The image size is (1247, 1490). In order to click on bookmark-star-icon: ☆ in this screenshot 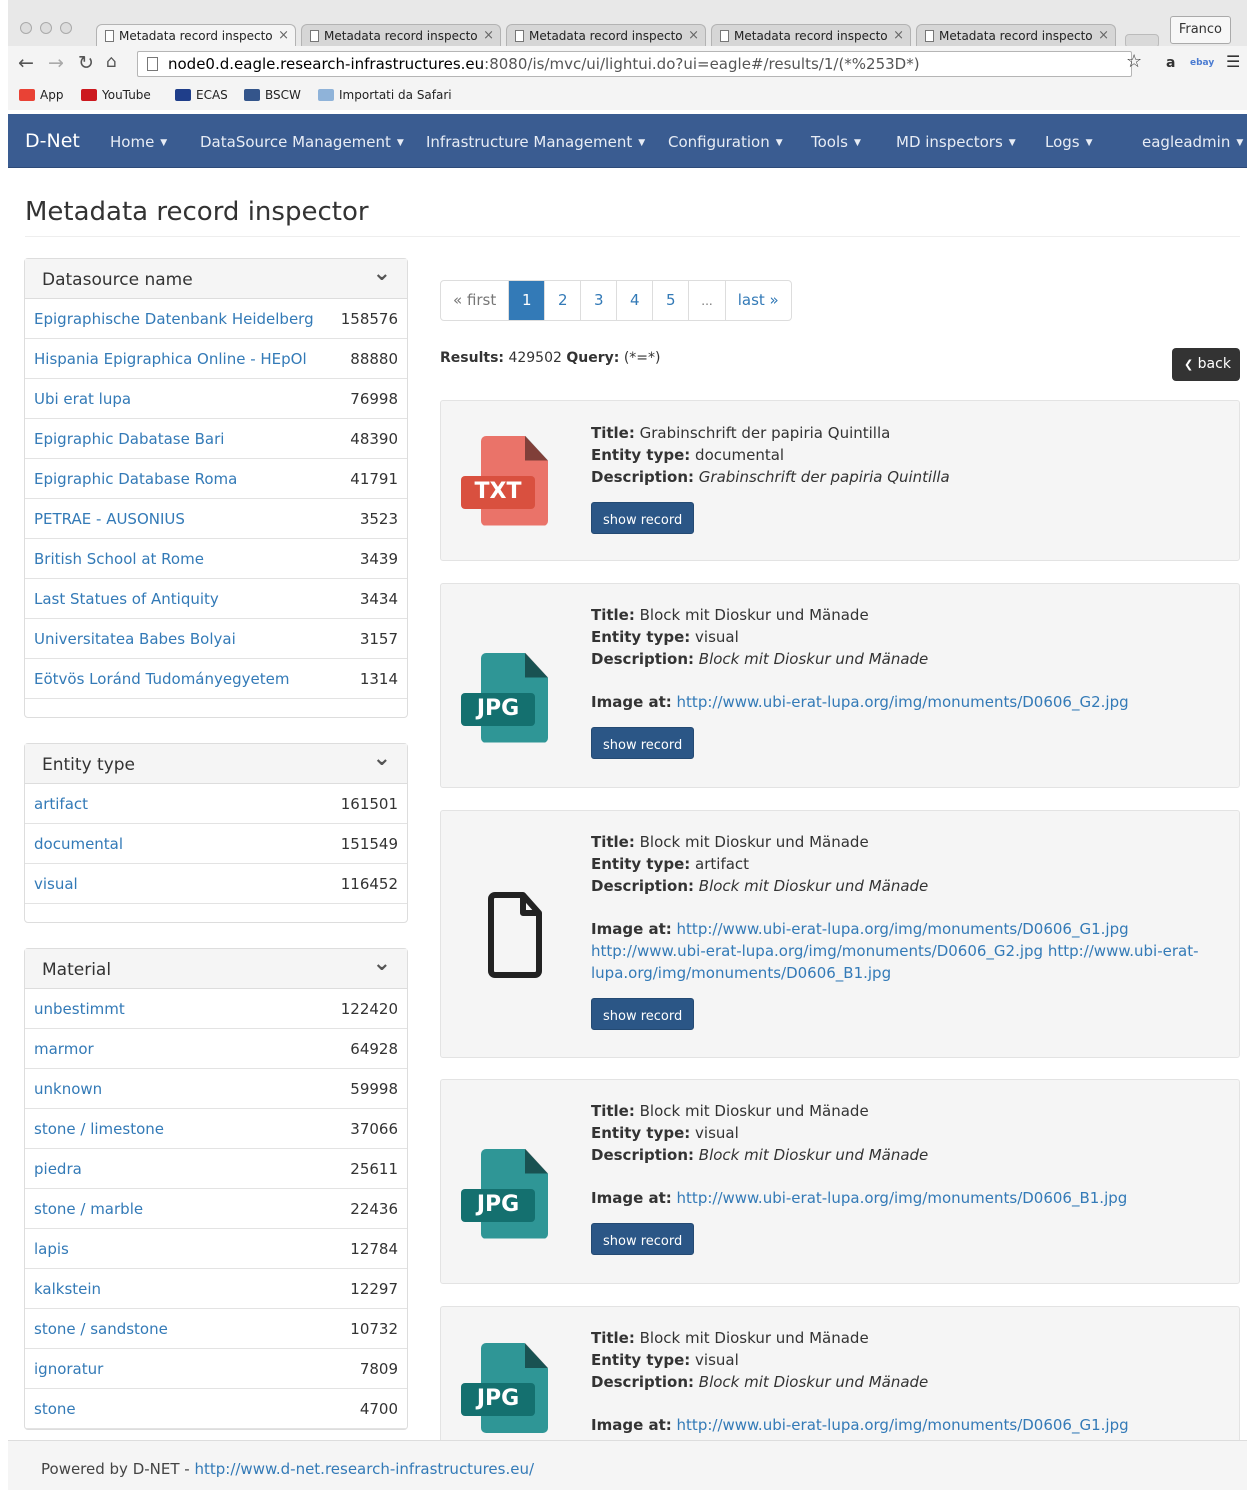, I will do `click(1134, 61)`.